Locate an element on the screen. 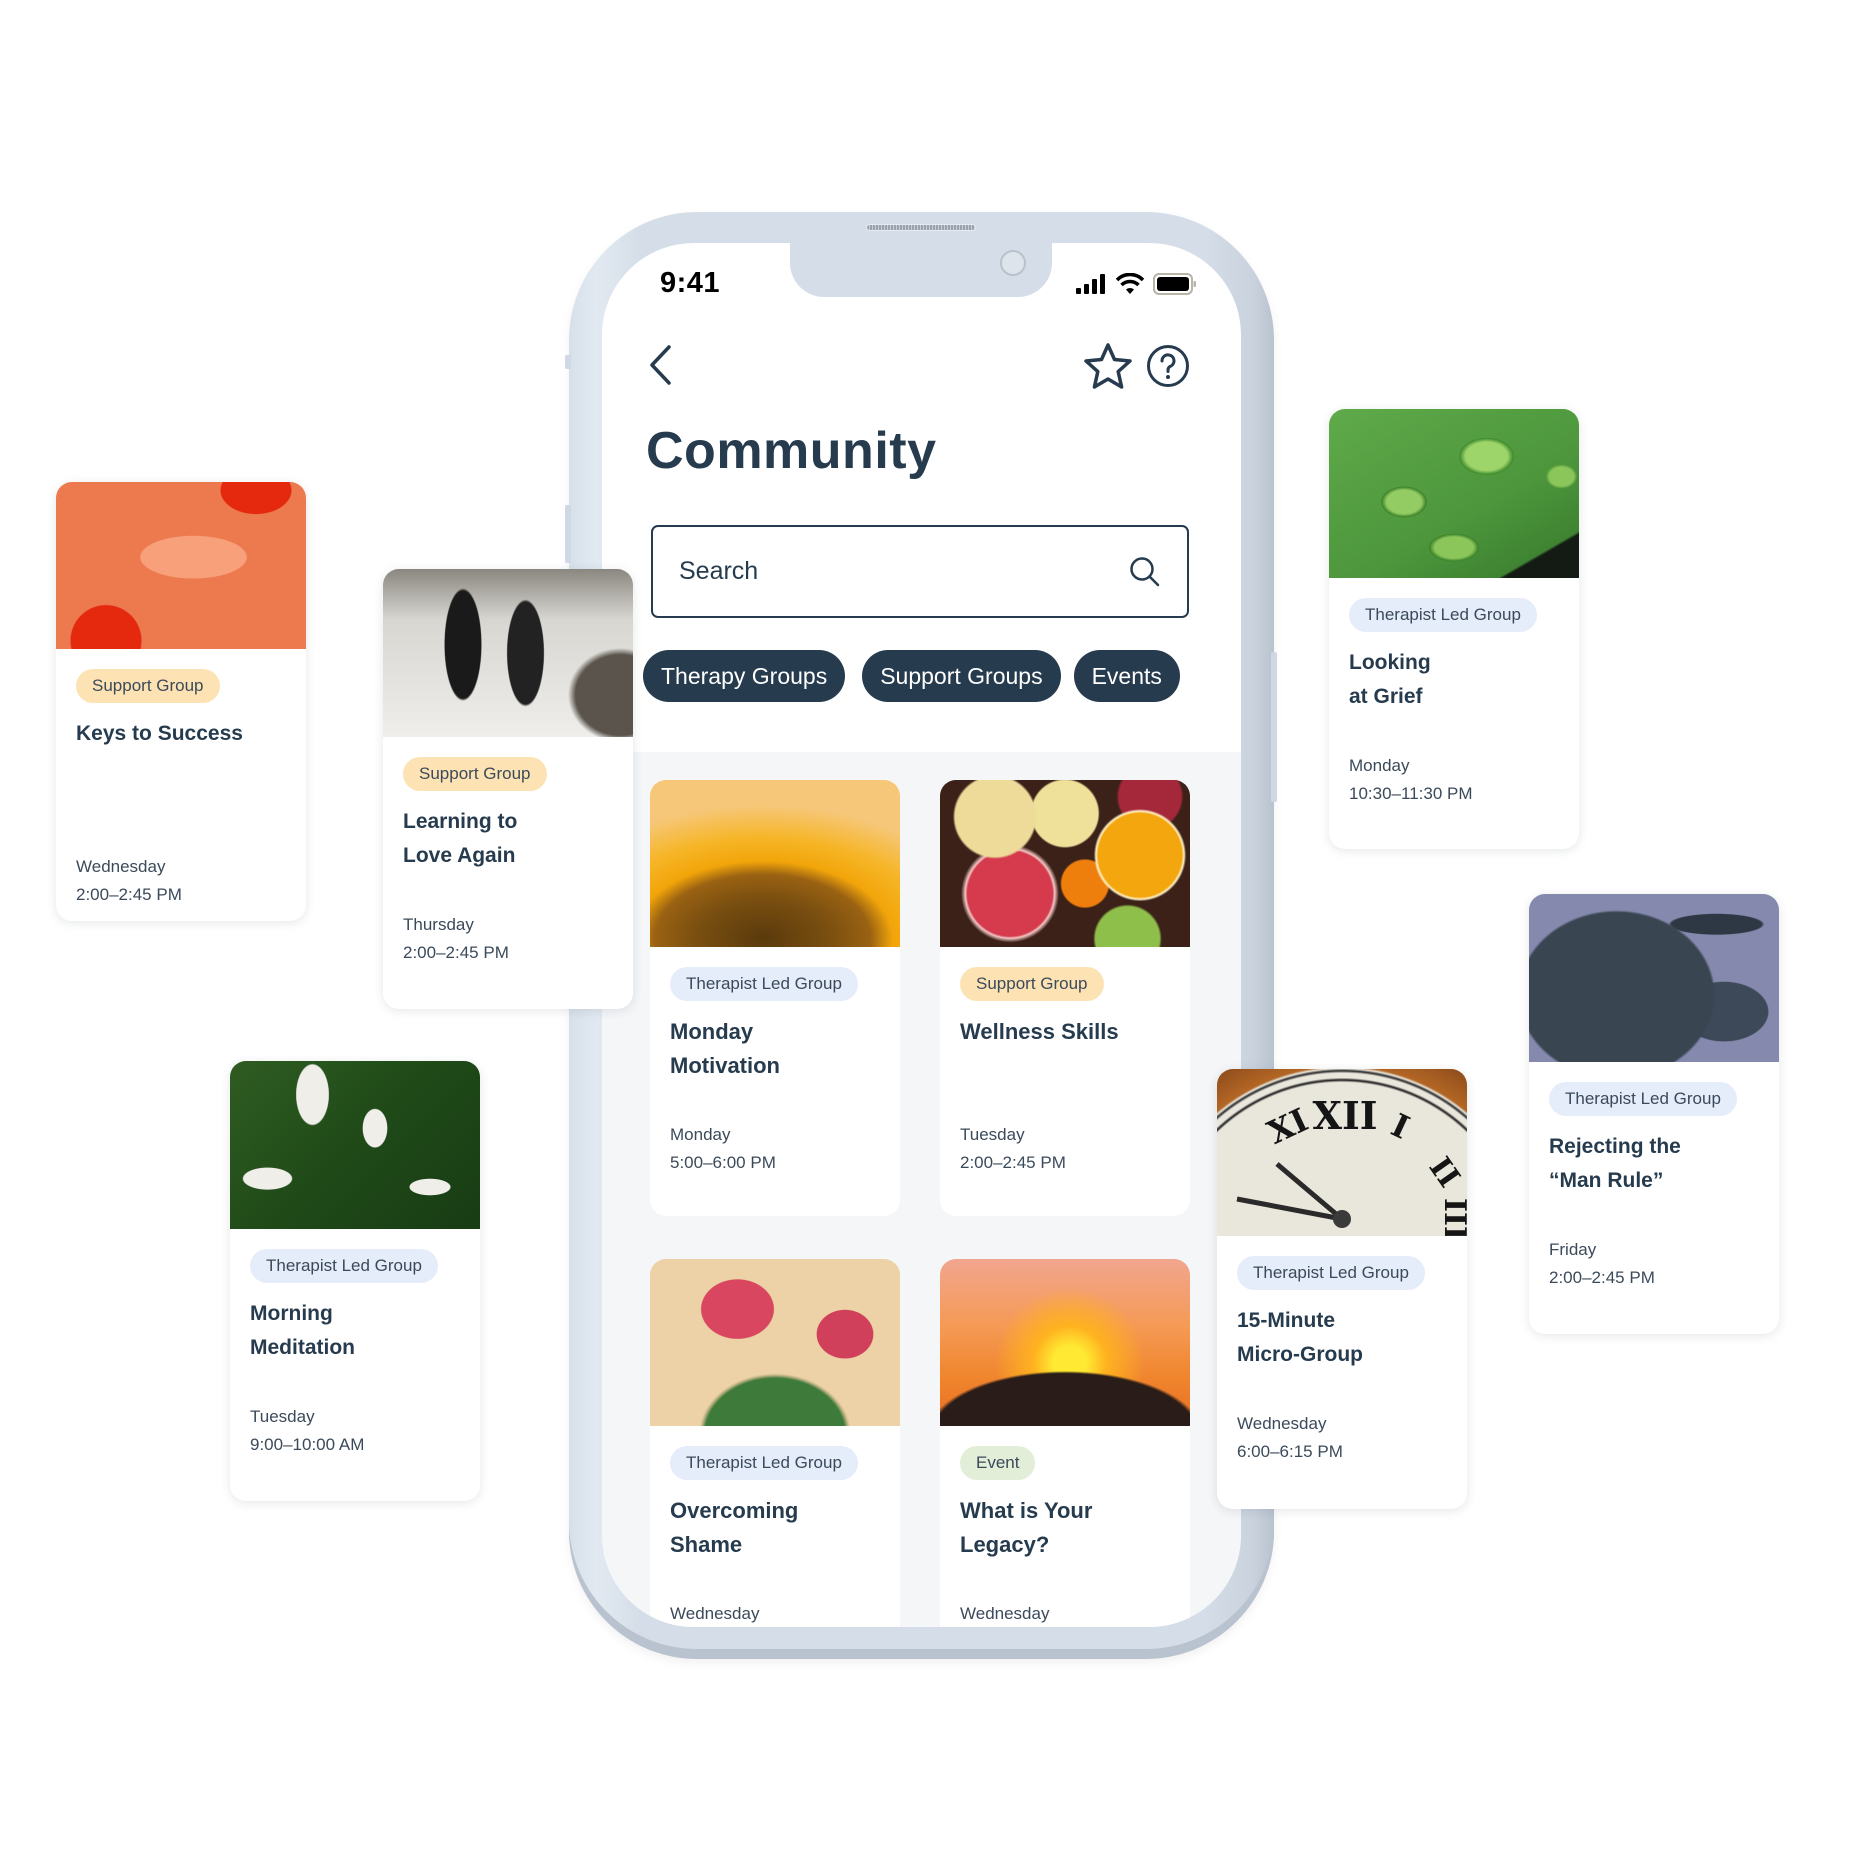 Image resolution: width=1868 pixels, height=1868 pixels. card-day: Friday is located at coordinates (1573, 1249).